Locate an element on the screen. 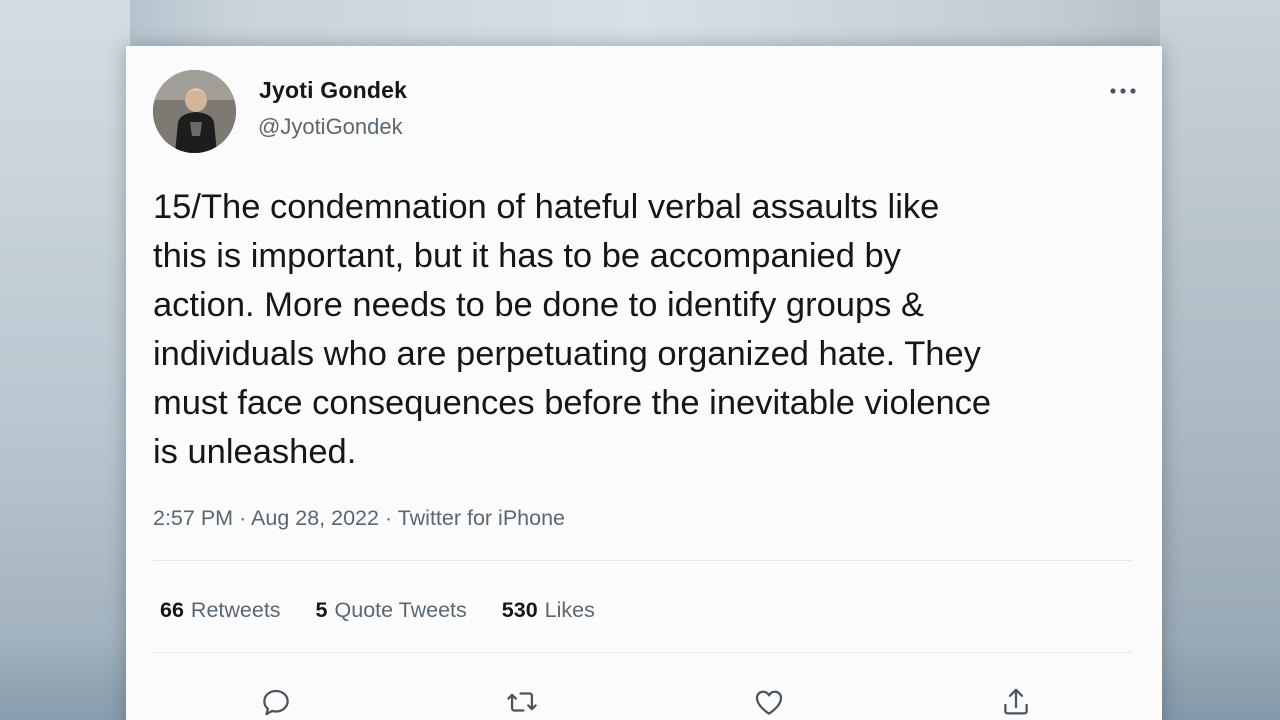 The width and height of the screenshot is (1280, 720). background-left is located at coordinates (65, 360).